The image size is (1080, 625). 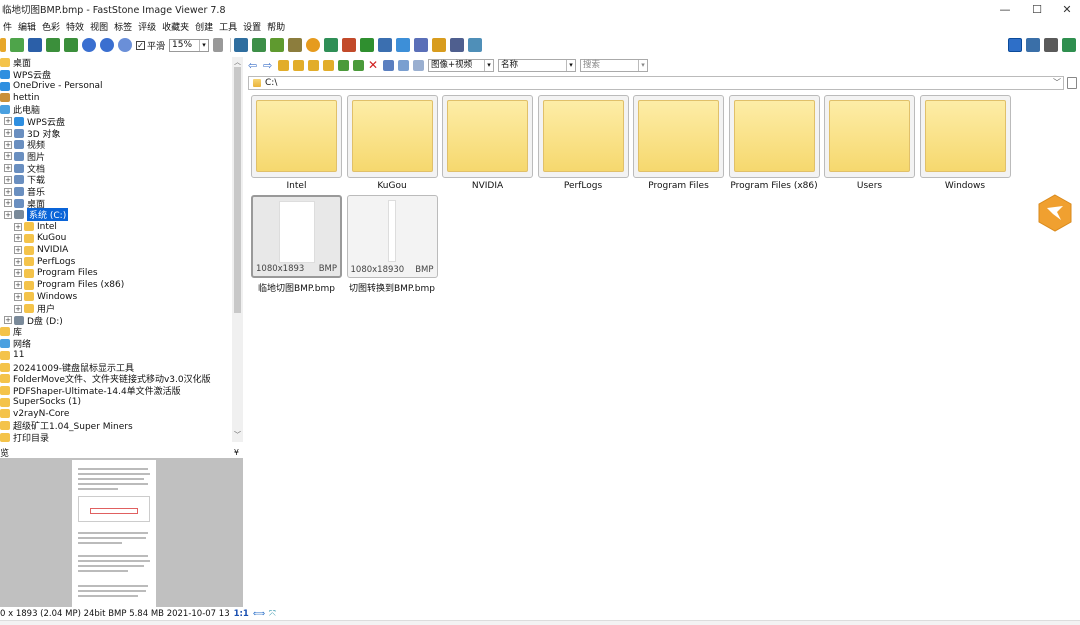 I want to click on tree-item: + WPS云盘, so click(x=34, y=122).